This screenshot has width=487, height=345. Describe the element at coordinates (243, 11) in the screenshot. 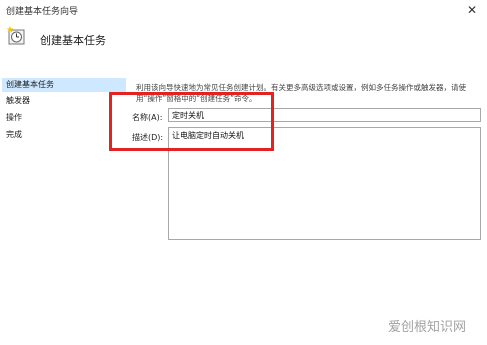

I see `title-bar: 创建基本任务向导 ✕` at that location.